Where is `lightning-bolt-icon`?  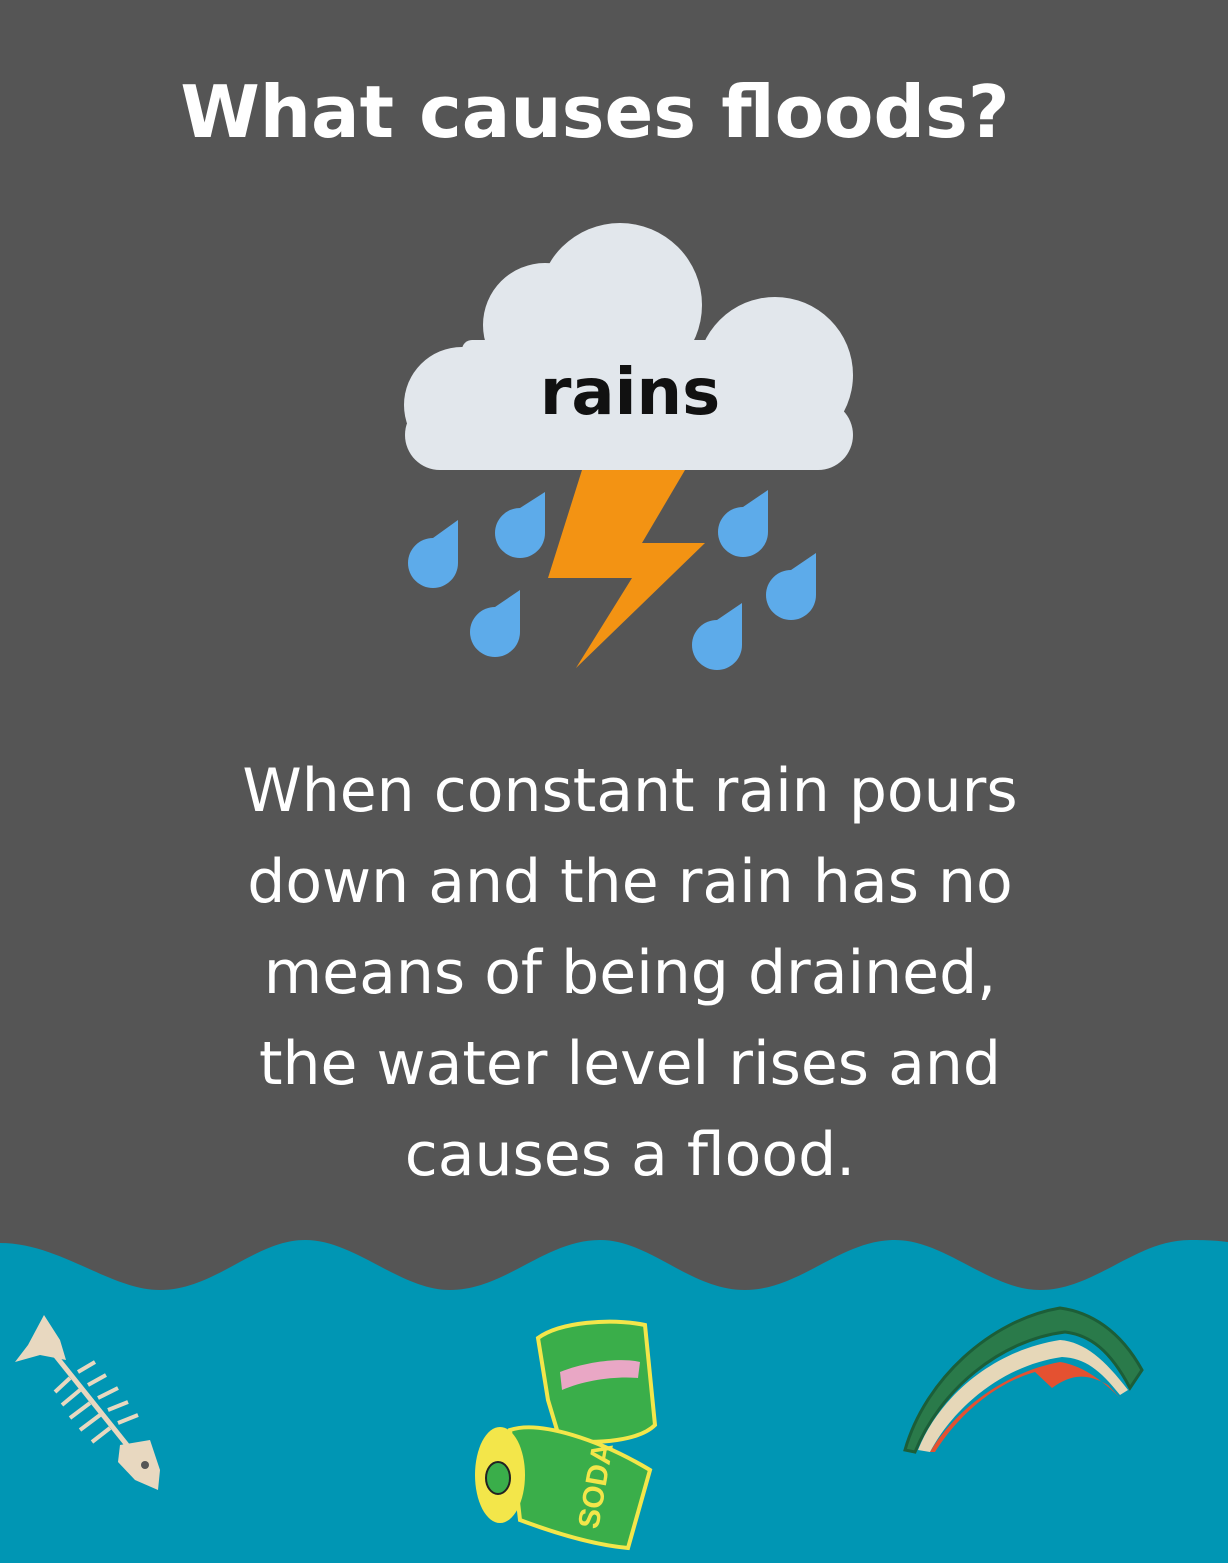
lightning-bolt-icon is located at coordinates (626, 569).